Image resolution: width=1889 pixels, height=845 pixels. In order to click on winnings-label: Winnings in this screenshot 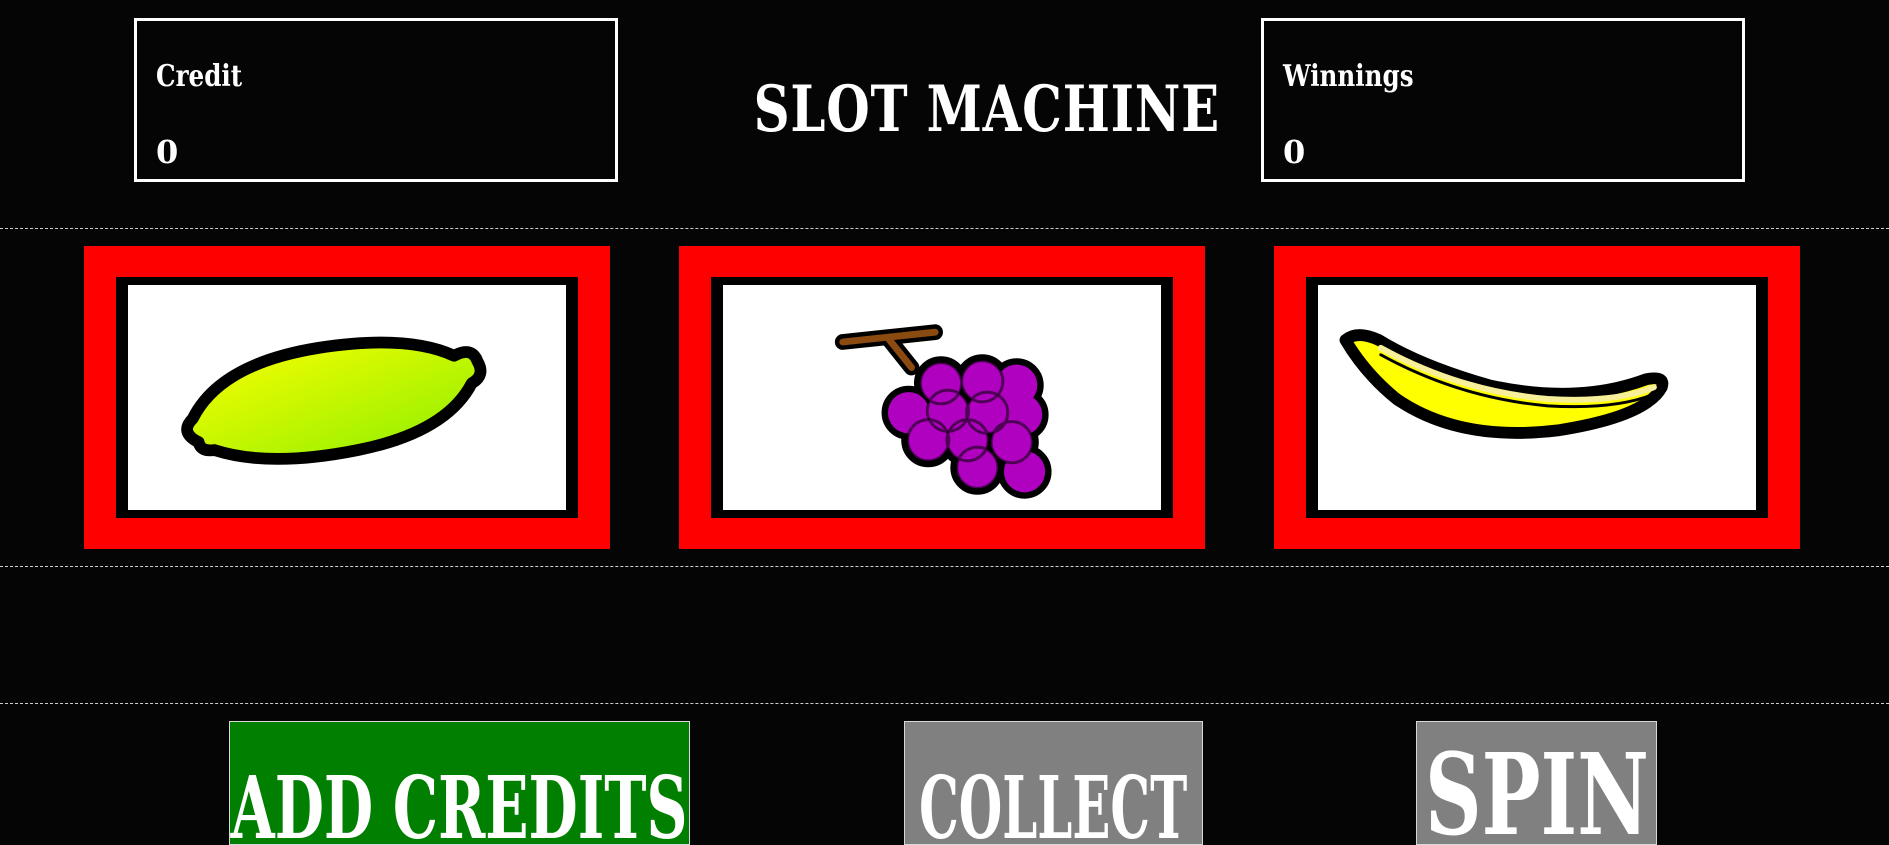, I will do `click(1348, 76)`.